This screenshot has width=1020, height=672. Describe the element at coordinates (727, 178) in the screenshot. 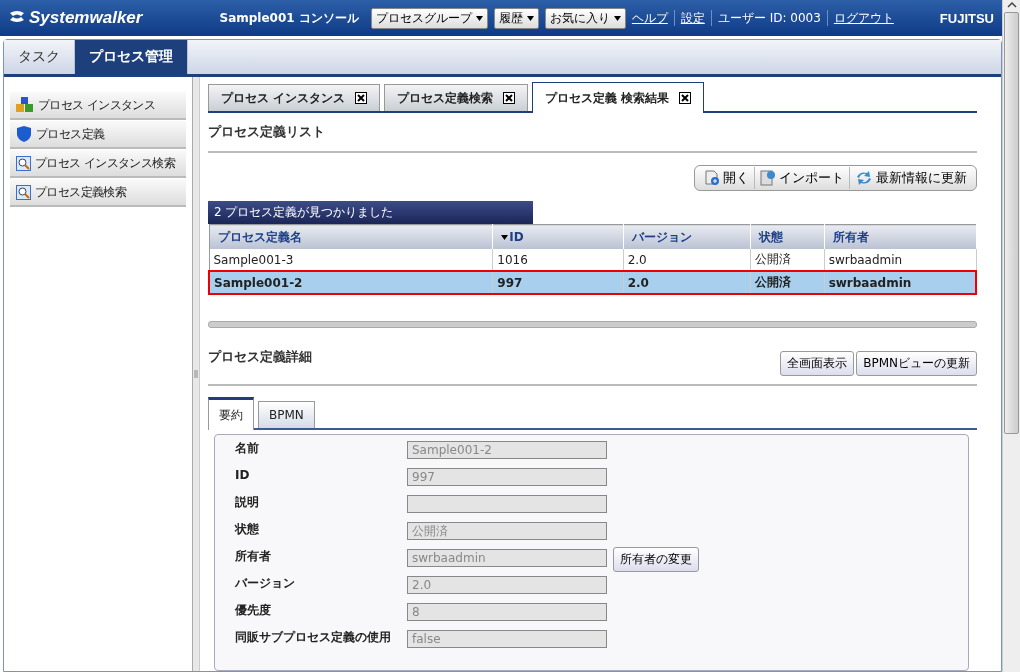

I see `toolbar-button: 開く` at that location.